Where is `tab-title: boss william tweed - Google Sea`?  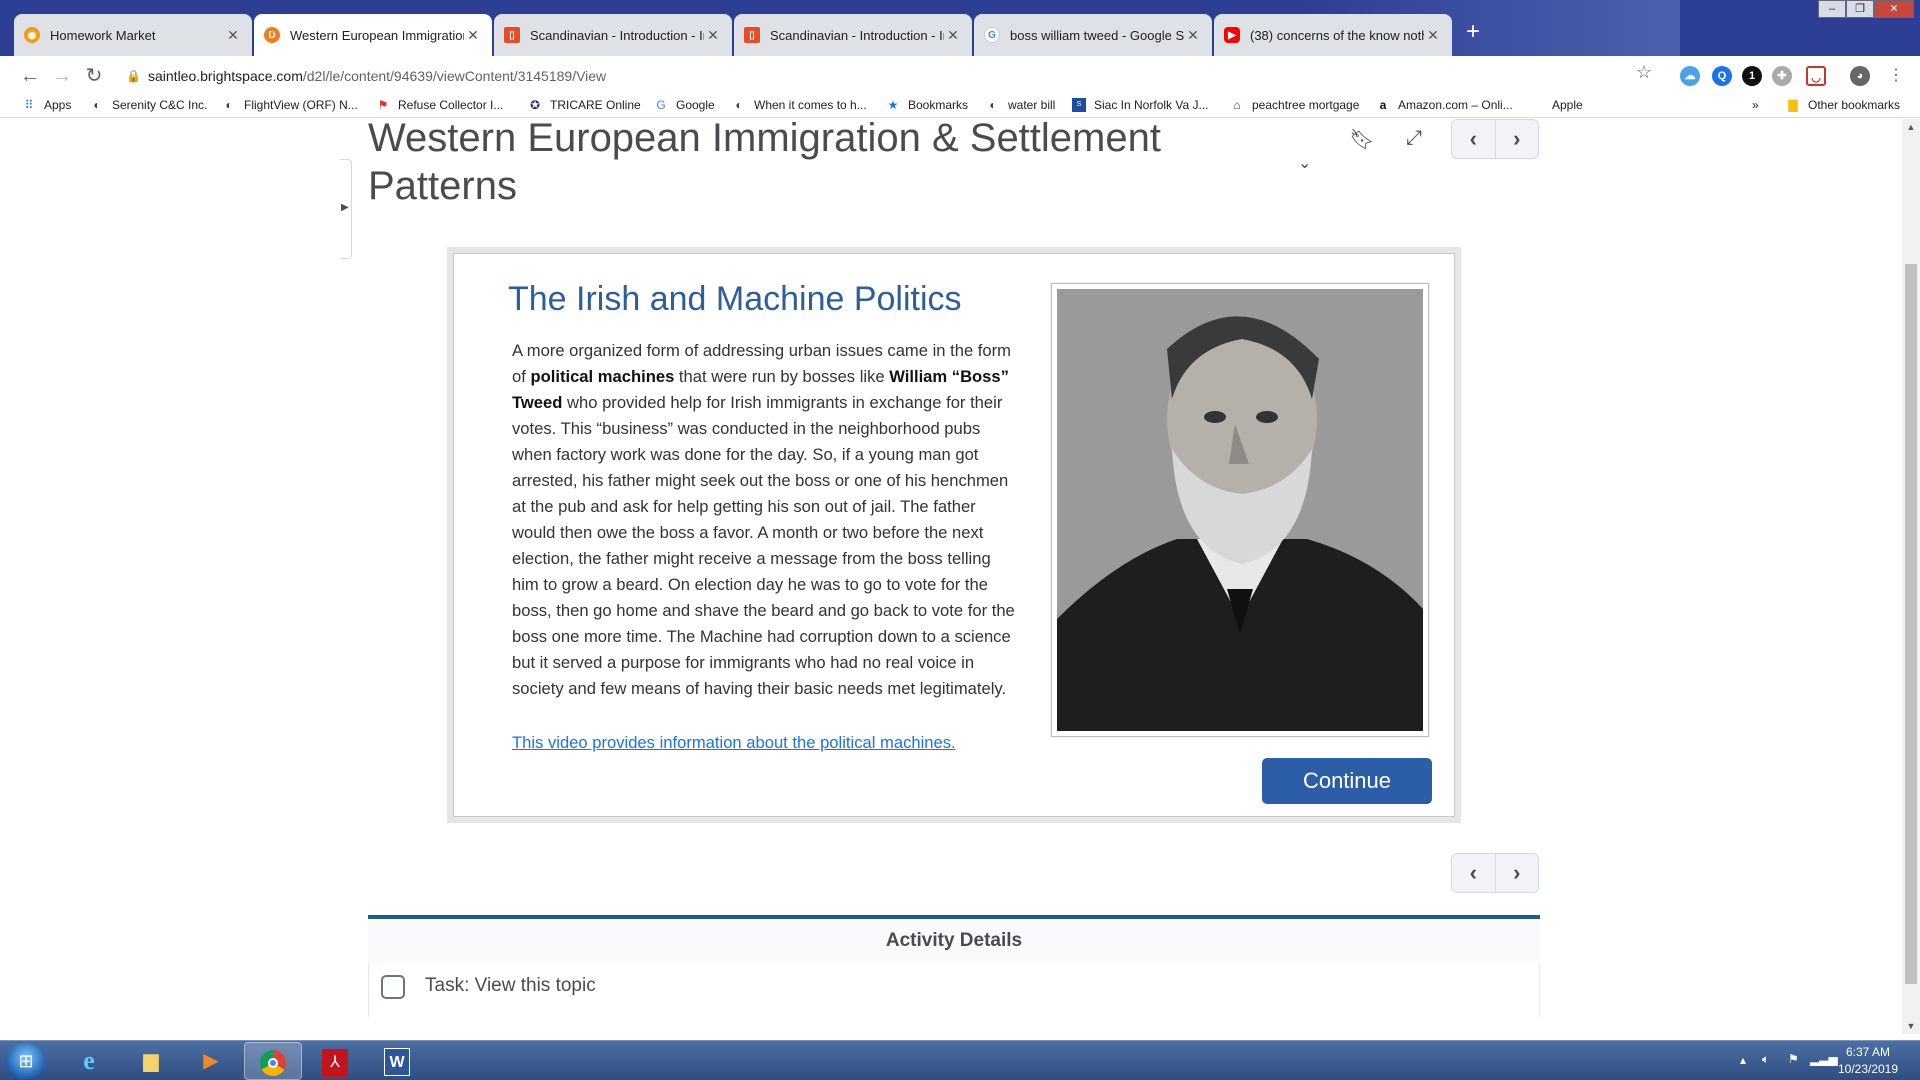 tab-title: boss william tweed - Google Sea is located at coordinates (1097, 35).